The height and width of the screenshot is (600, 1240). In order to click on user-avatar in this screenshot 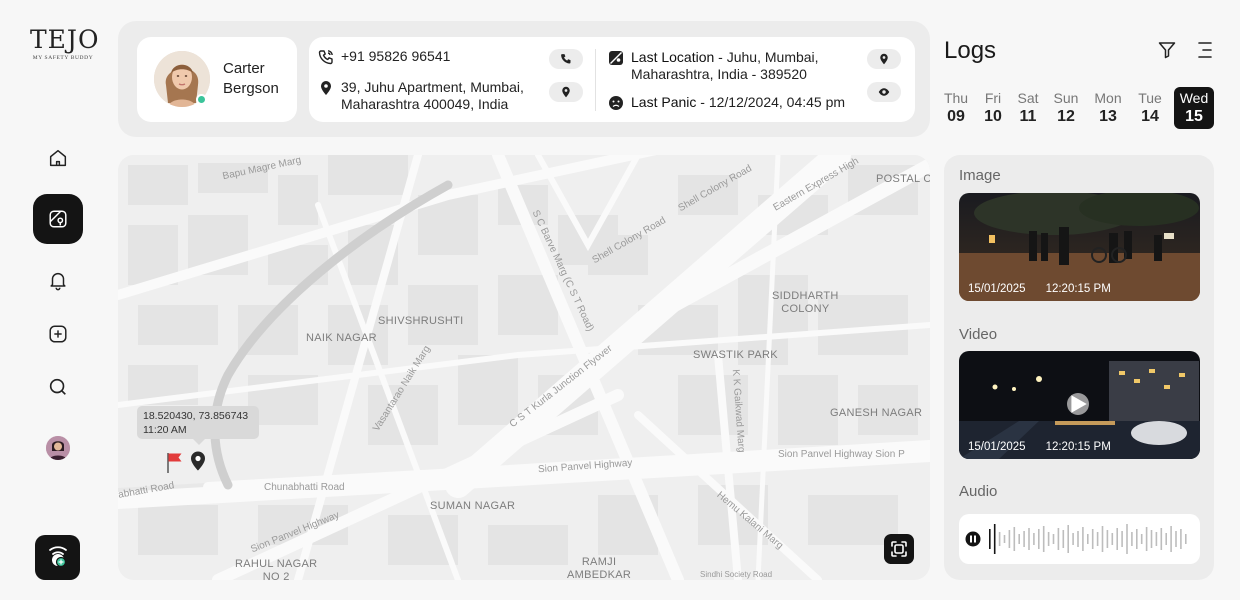, I will do `click(58, 448)`.